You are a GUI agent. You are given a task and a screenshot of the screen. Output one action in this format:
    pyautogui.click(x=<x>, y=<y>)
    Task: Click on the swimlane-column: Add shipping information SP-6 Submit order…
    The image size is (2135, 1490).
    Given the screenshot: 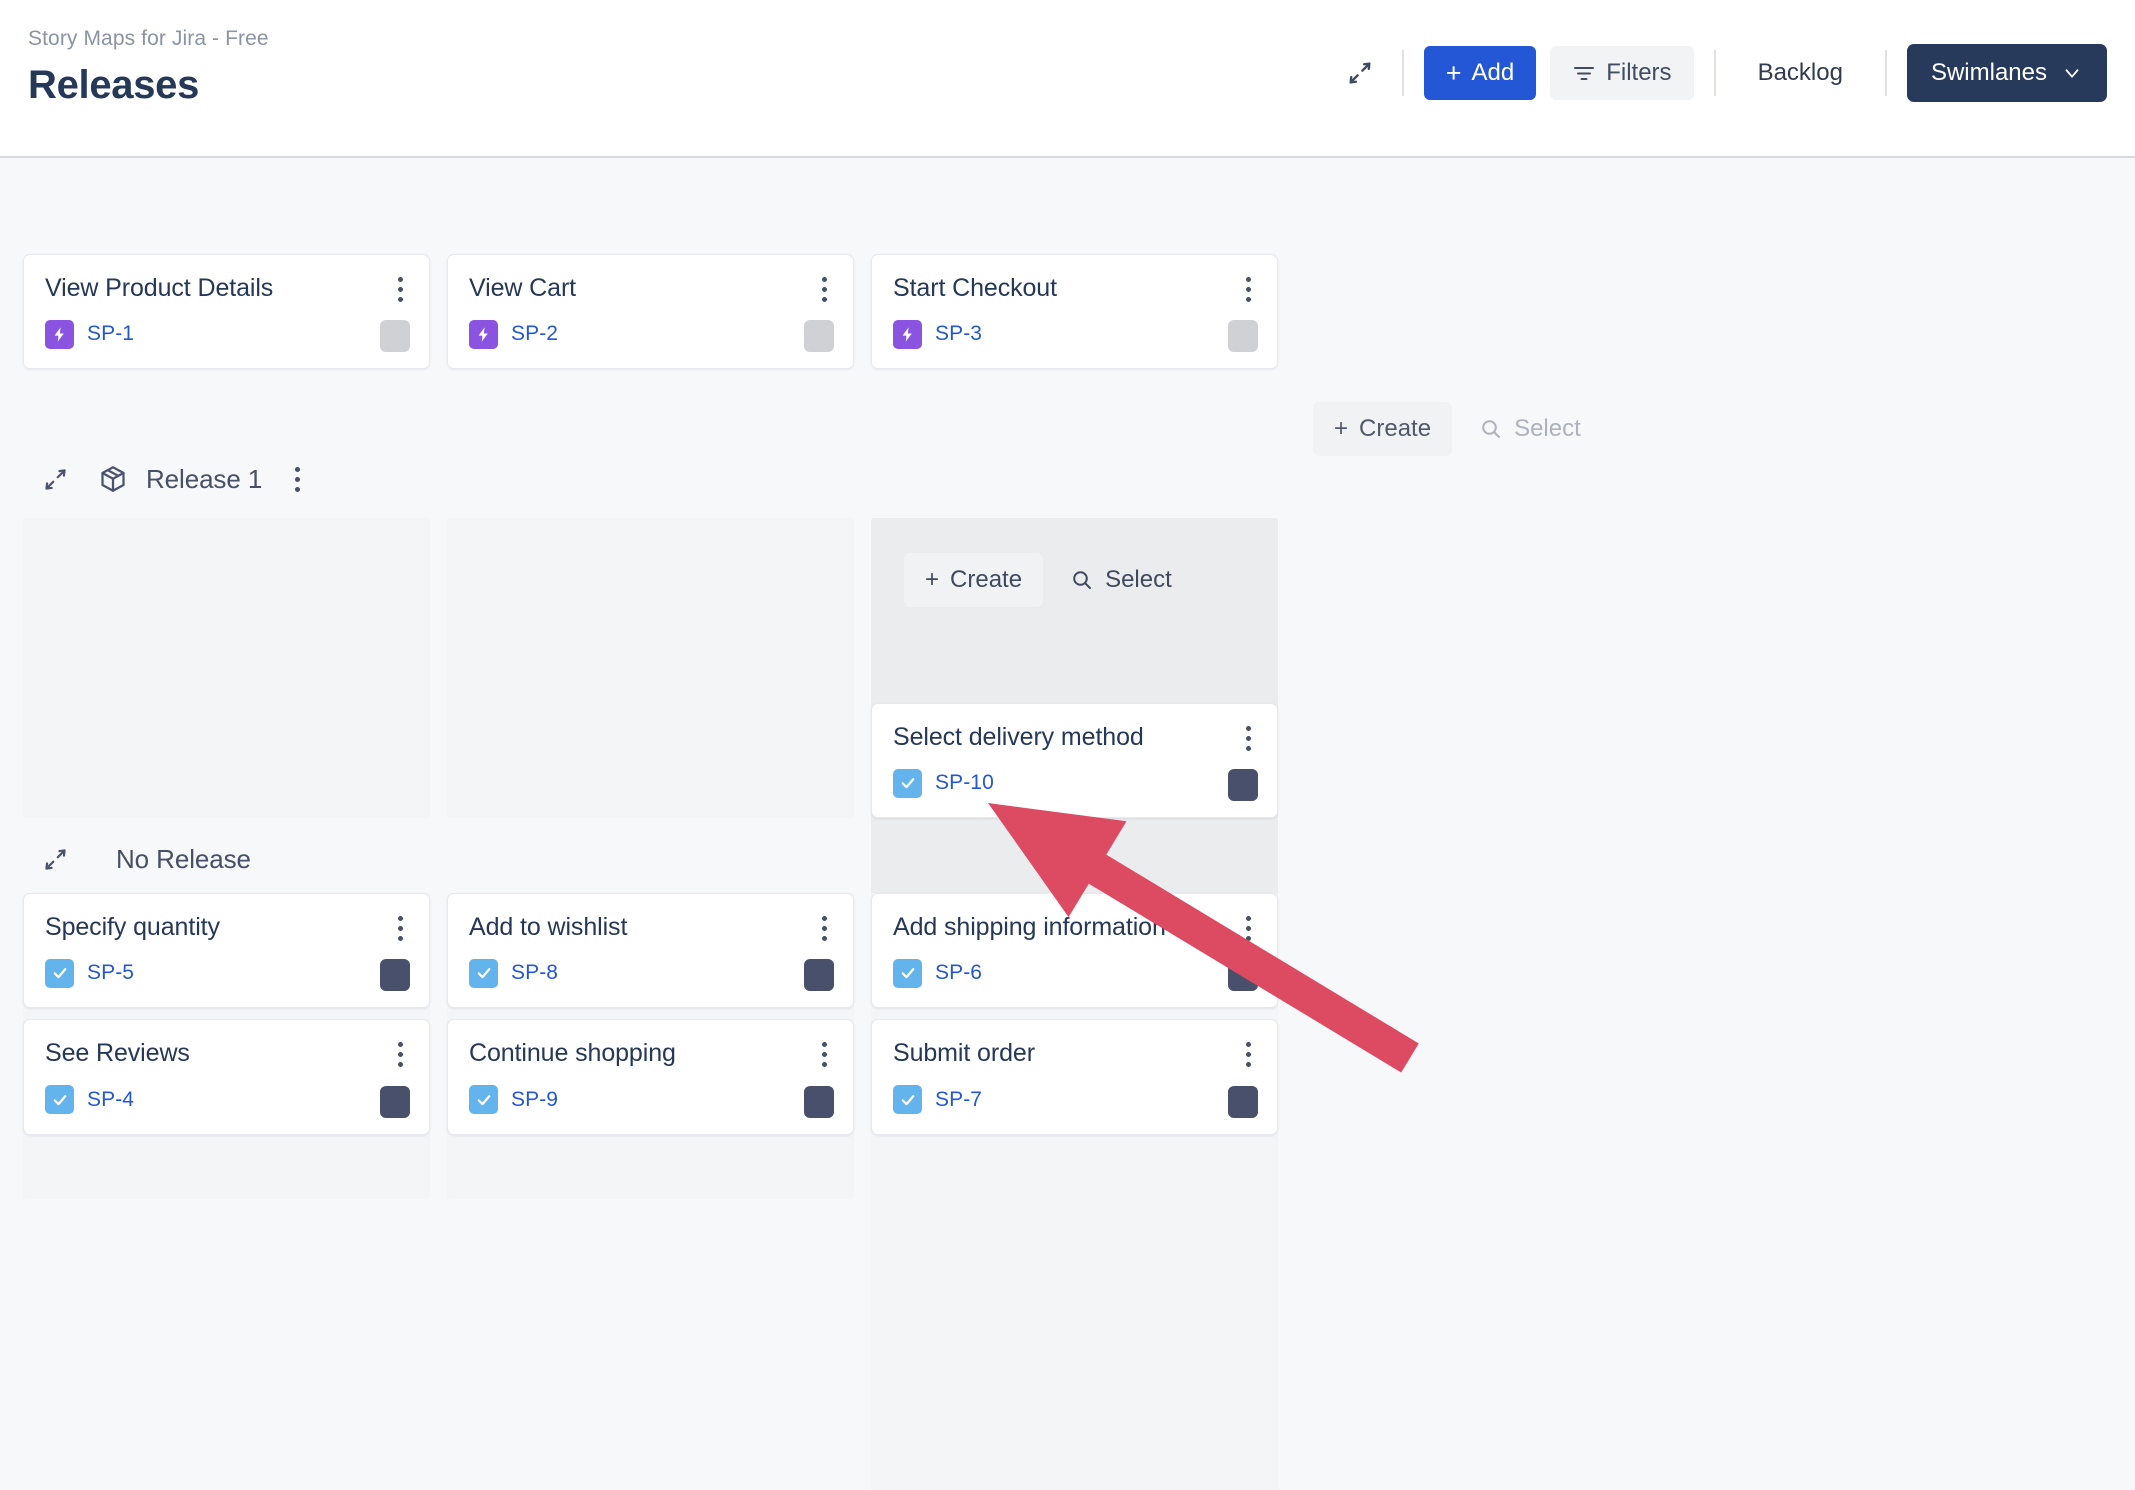 What is the action you would take?
    pyautogui.click(x=1074, y=1191)
    